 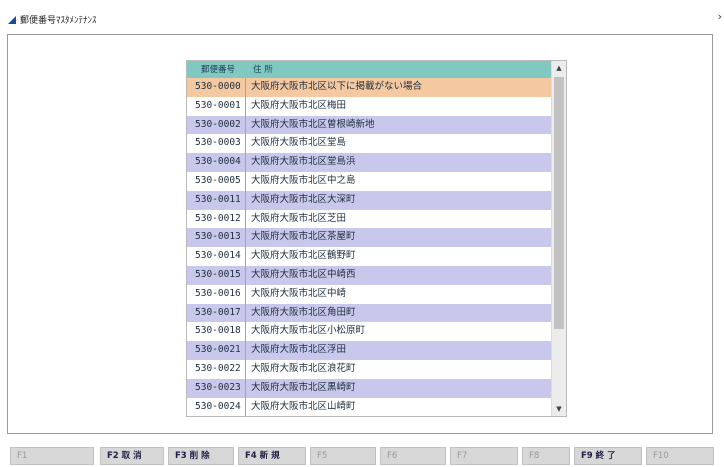 What do you see at coordinates (362, 17) in the screenshot?
I see `title-bar: 郵便番号ﾏｽﾀﾒﾝﾃﾅﾝｽ ›` at bounding box center [362, 17].